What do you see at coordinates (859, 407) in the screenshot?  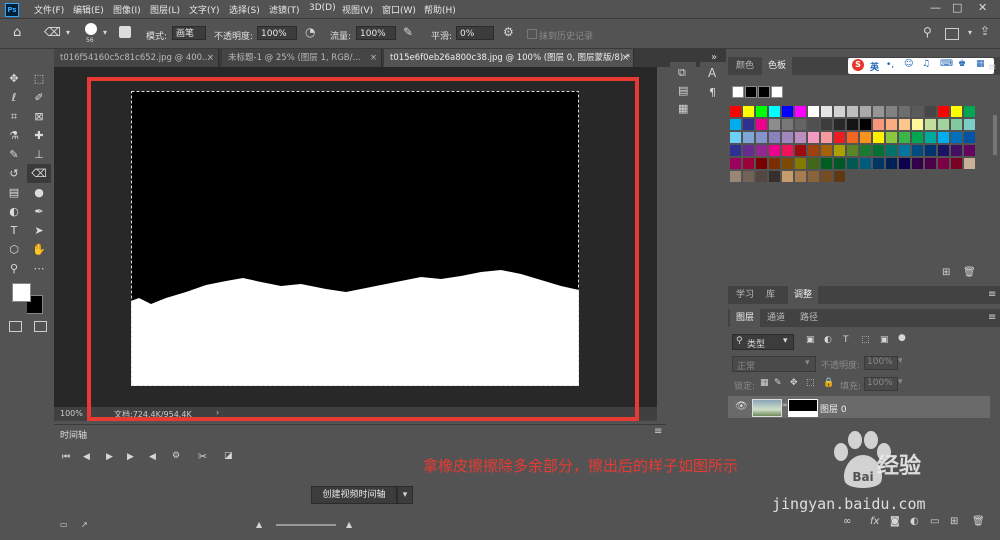 I see `layer-row: 👁 ∞ 图层 0` at bounding box center [859, 407].